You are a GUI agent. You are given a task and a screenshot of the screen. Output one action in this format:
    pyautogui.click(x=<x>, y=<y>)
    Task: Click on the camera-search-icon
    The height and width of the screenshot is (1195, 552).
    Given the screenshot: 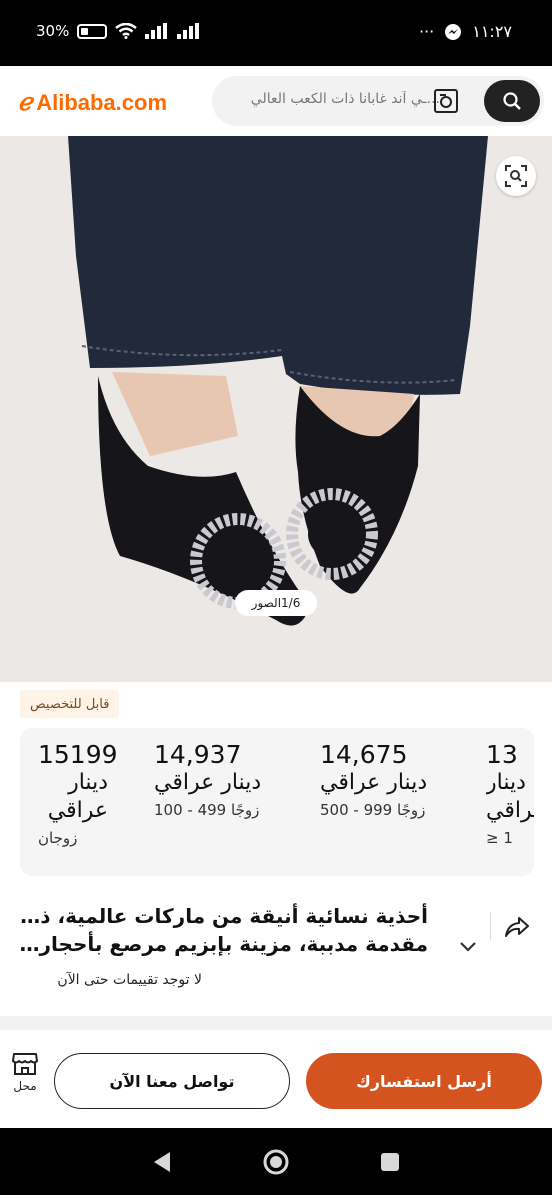 What is the action you would take?
    pyautogui.click(x=446, y=101)
    